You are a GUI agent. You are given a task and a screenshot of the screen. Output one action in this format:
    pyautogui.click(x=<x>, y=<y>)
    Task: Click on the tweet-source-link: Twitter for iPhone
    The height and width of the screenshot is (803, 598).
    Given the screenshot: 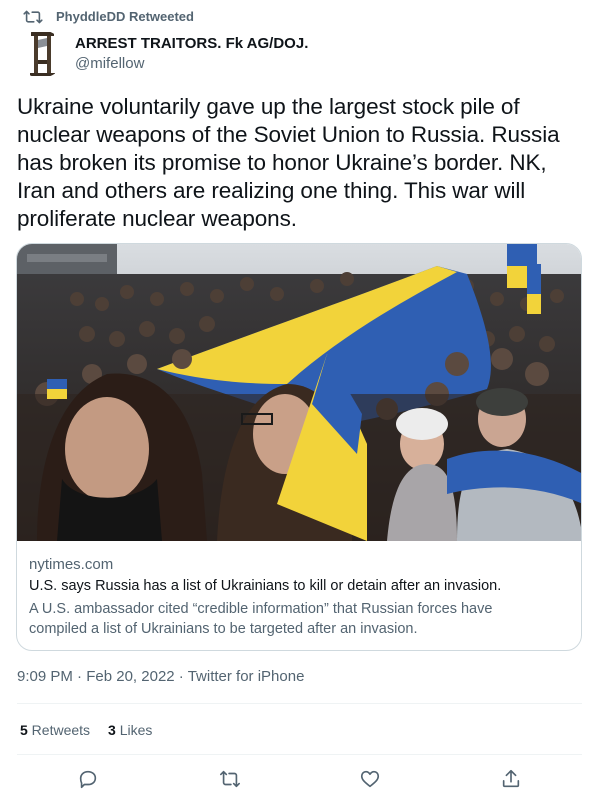 What is the action you would take?
    pyautogui.click(x=246, y=676)
    